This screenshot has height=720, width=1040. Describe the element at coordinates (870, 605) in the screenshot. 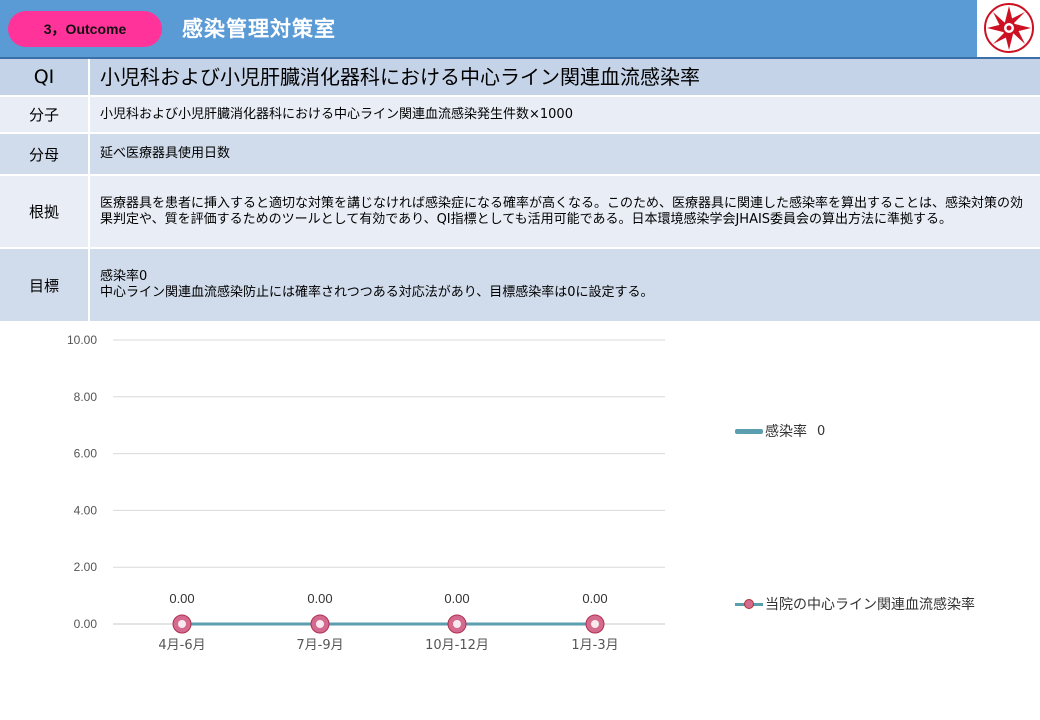

I see `legend-label-hospital-rate: 当院の中心ライン関連血流感染率` at that location.